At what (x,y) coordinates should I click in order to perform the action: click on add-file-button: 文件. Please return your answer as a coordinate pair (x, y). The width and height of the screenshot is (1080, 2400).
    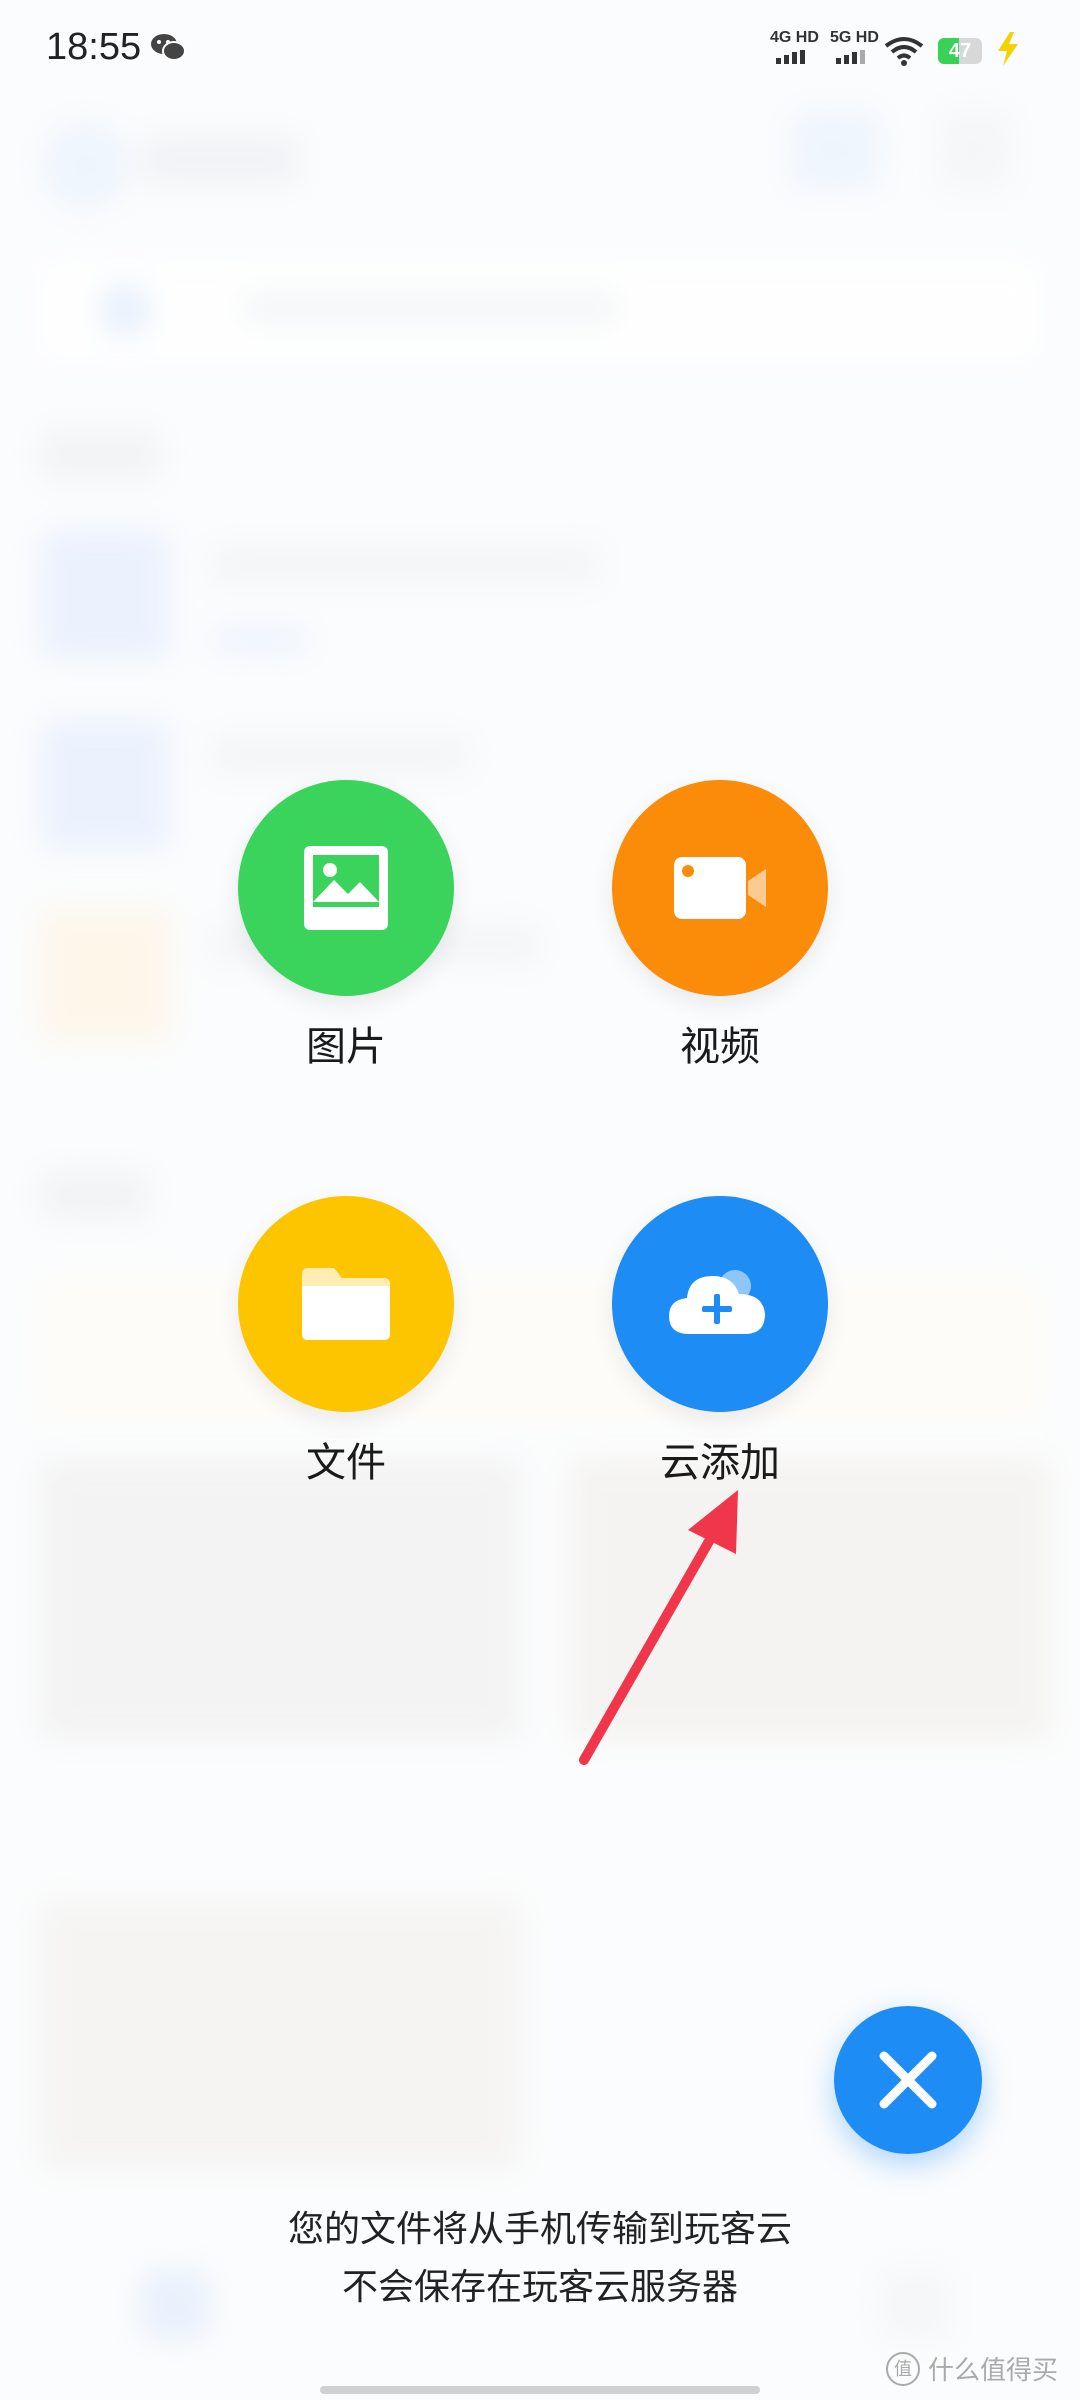
    Looking at the image, I should click on (346, 1342).